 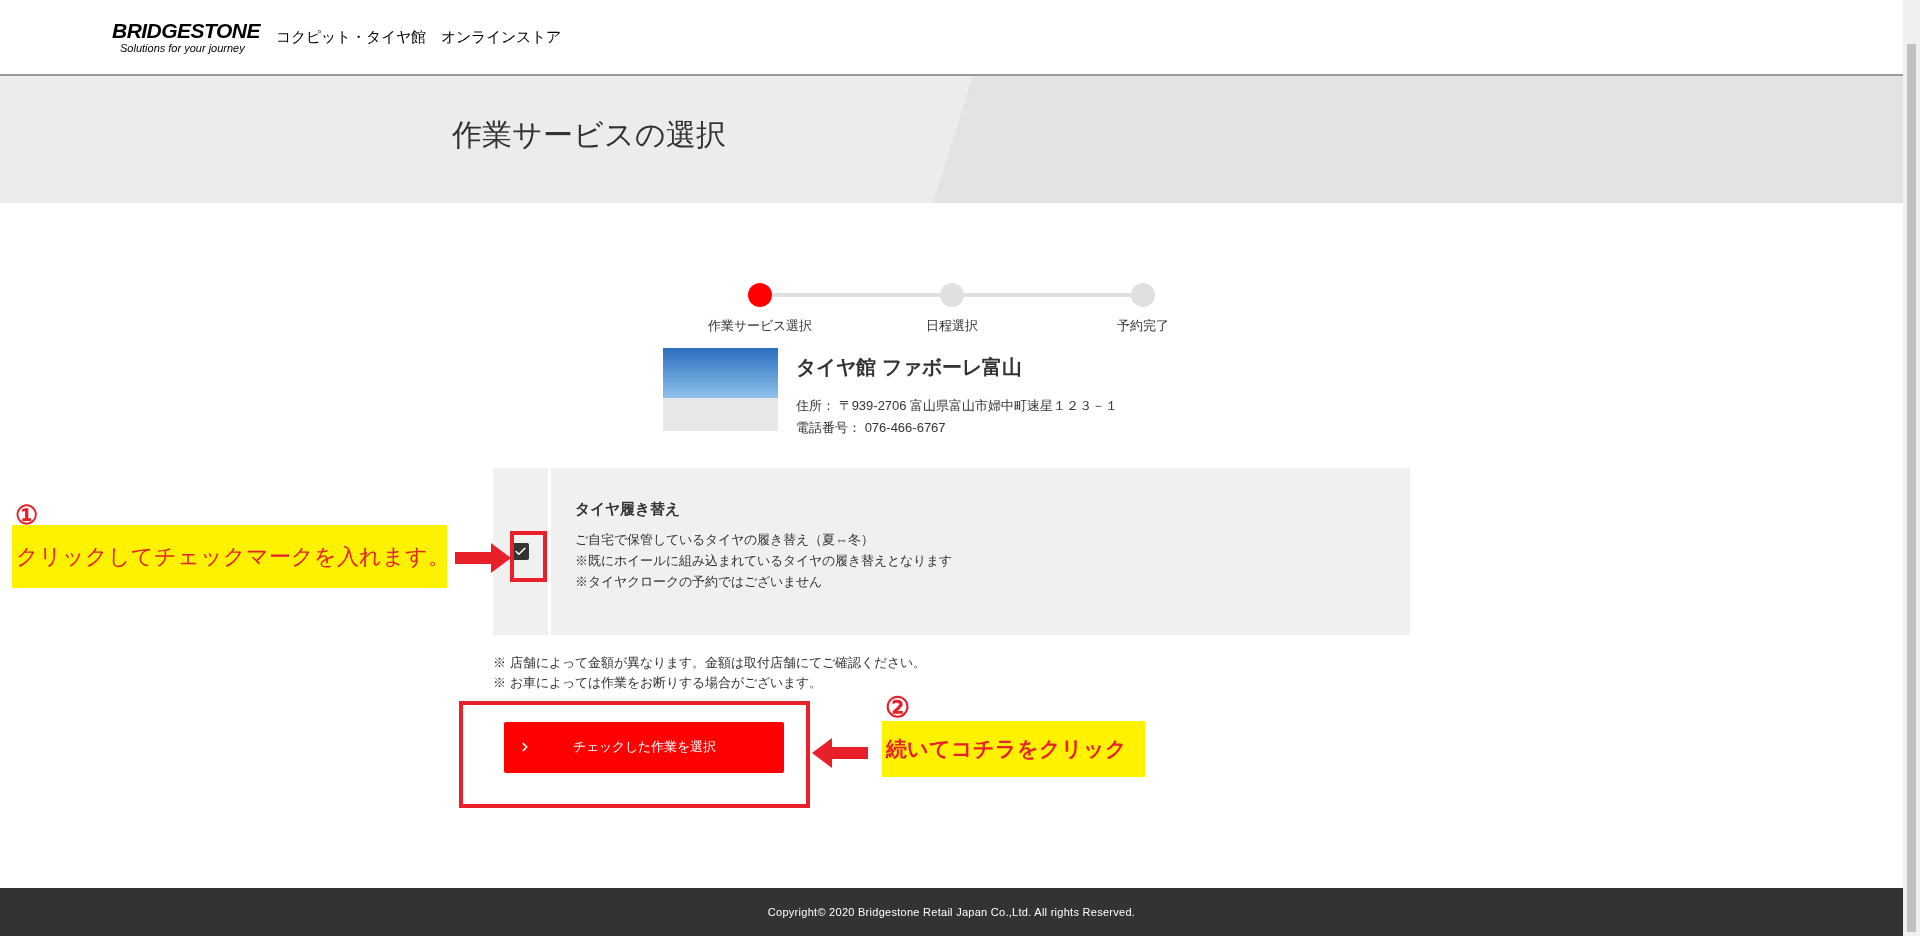 I want to click on service-description: ※タイヤクロークの予約ではございません, so click(x=699, y=582).